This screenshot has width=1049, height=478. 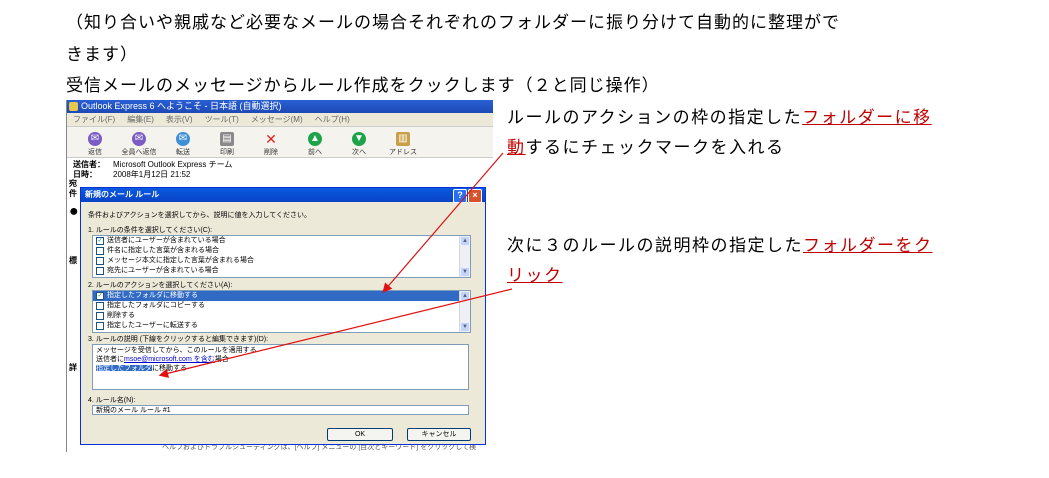 What do you see at coordinates (335, 333) in the screenshot?
I see `arrow-to-folder-link` at bounding box center [335, 333].